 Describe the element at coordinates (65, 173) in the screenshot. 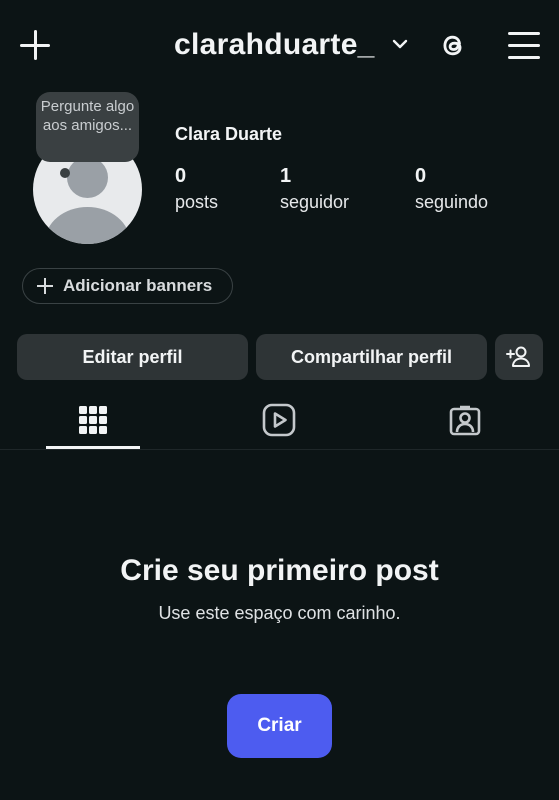

I see `note-bubble-tail` at that location.